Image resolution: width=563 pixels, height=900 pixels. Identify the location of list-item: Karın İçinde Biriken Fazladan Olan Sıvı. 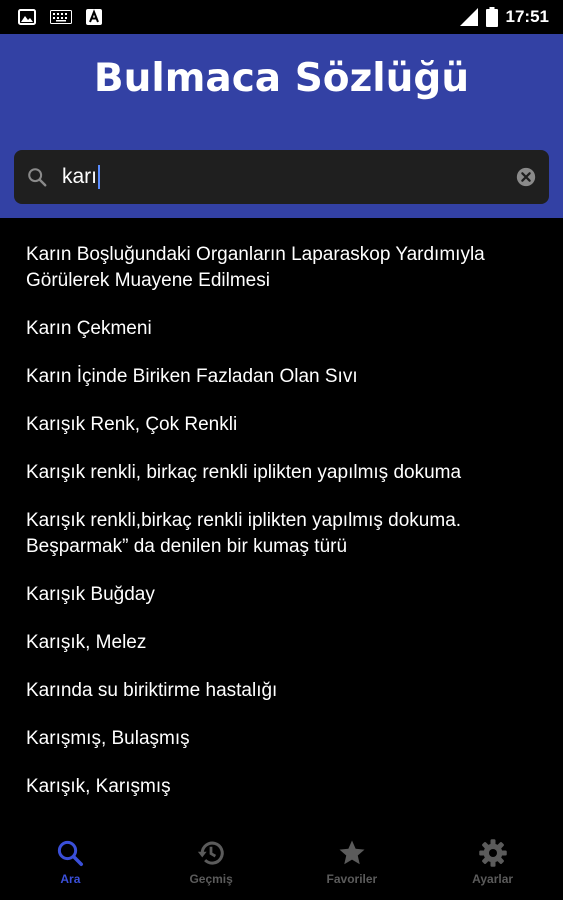
(281, 374).